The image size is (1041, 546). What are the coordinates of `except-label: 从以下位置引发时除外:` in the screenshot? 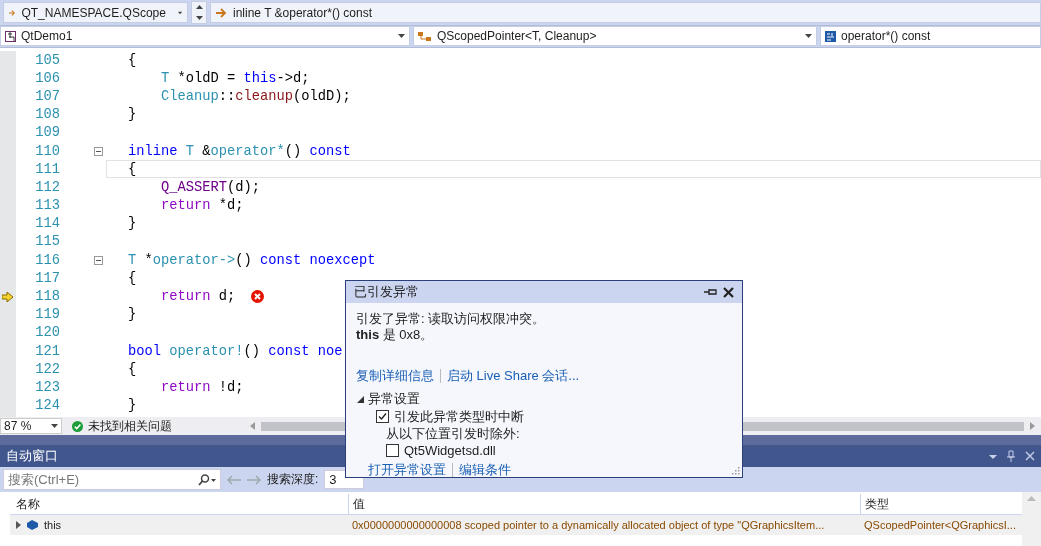 It's located at (453, 433).